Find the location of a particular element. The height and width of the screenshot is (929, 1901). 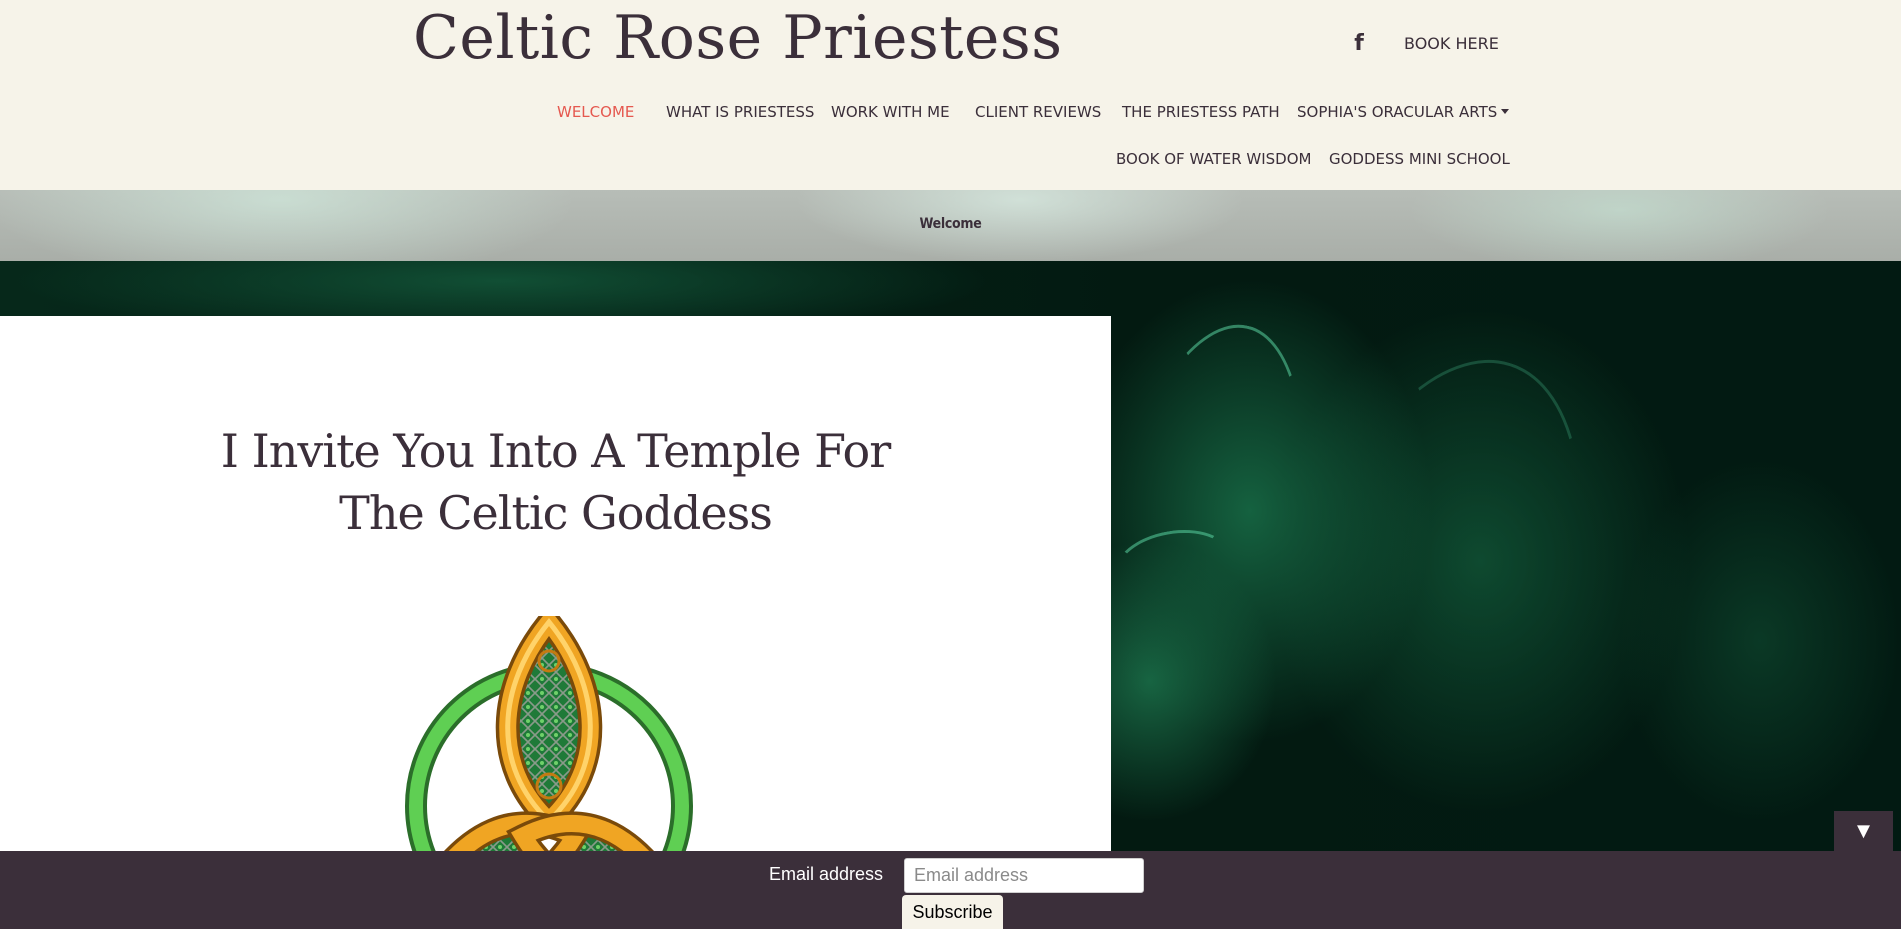

breadcrumb-banner: Welcome is located at coordinates (950, 225).